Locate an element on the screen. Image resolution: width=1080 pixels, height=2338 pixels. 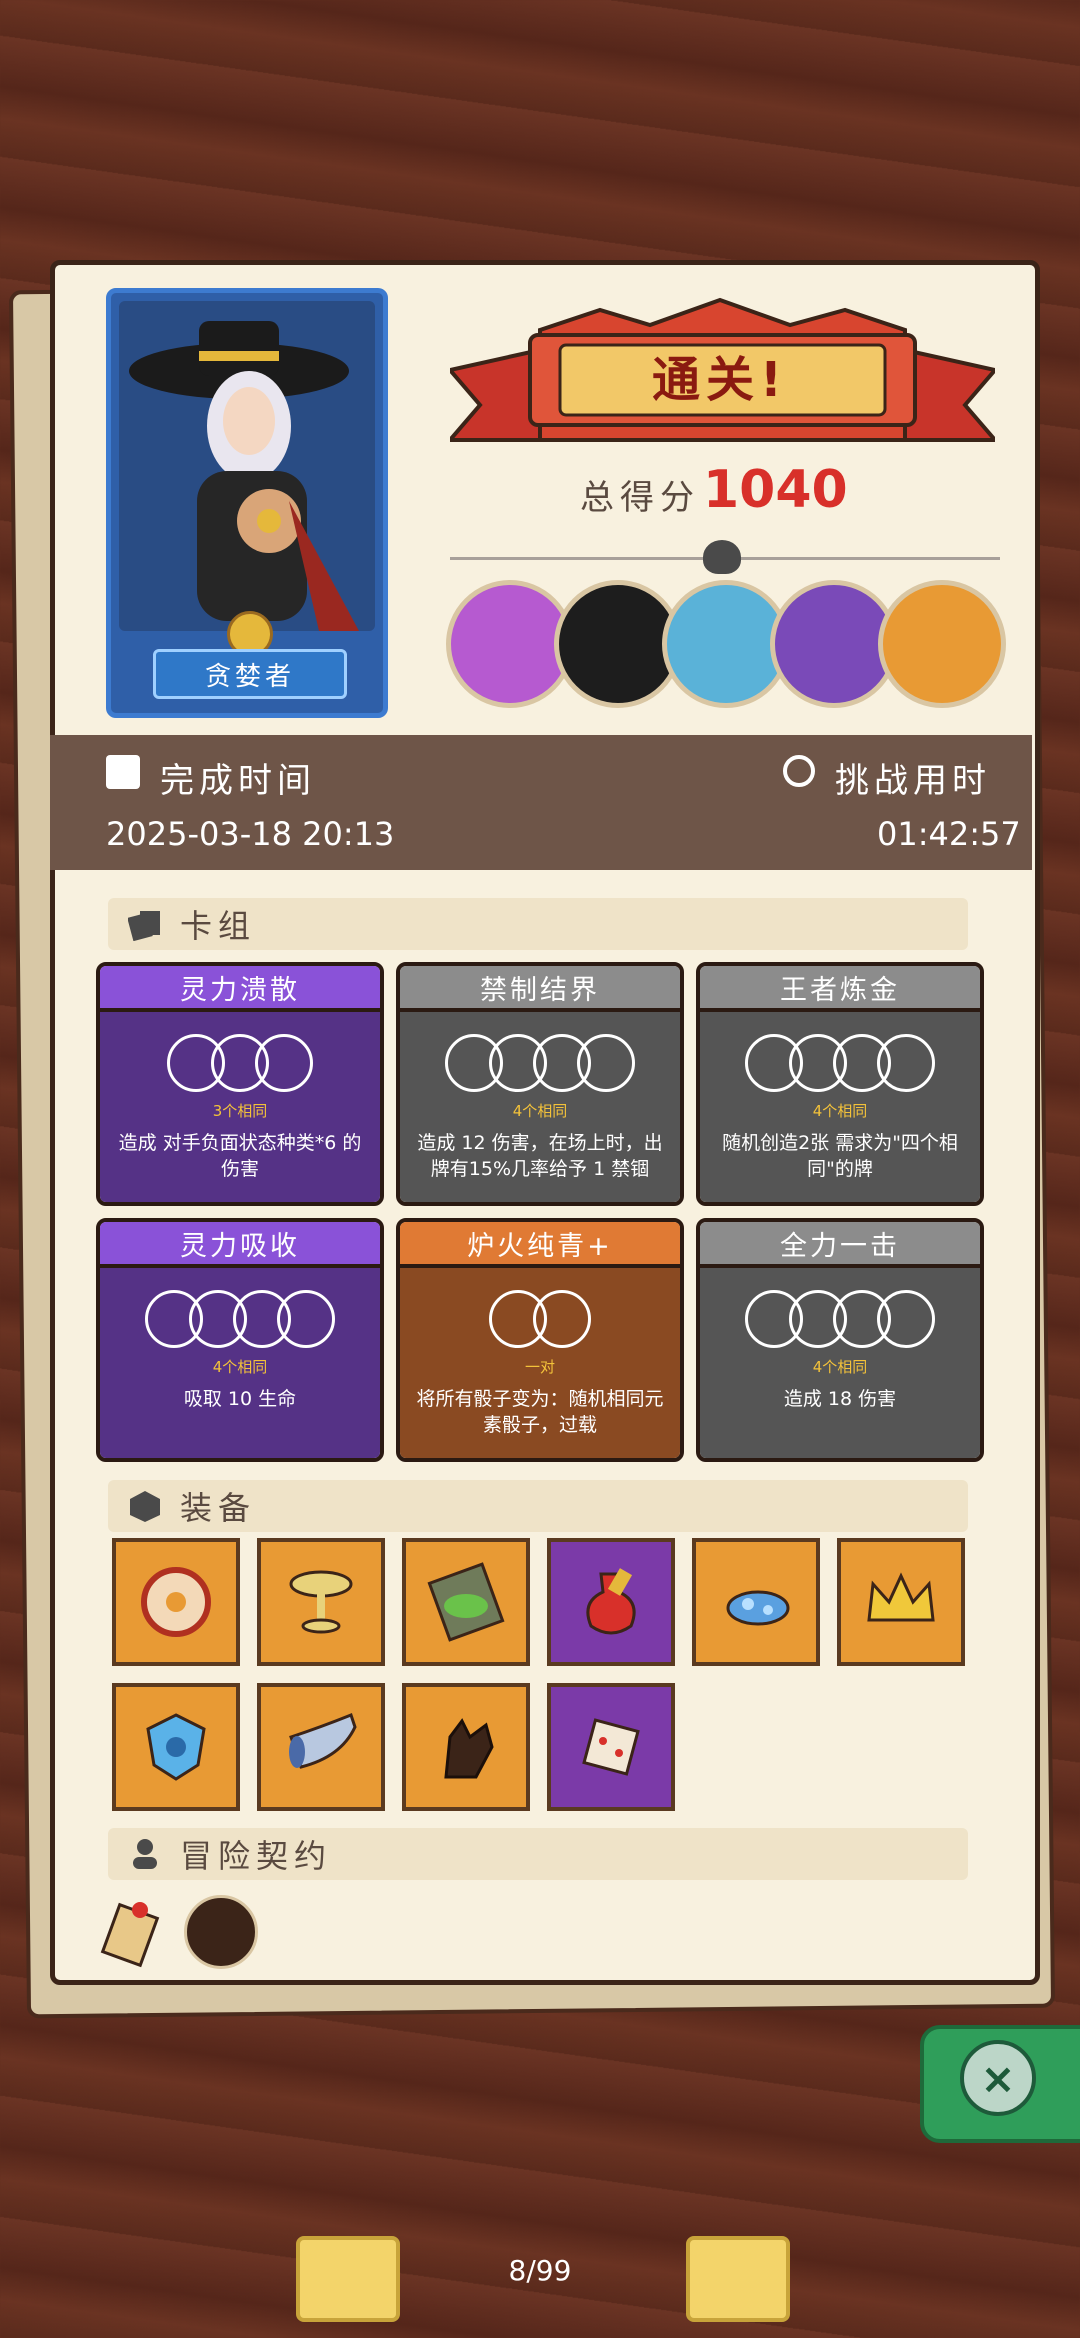
skull-emblem-icon is located at coordinates (722, 557).